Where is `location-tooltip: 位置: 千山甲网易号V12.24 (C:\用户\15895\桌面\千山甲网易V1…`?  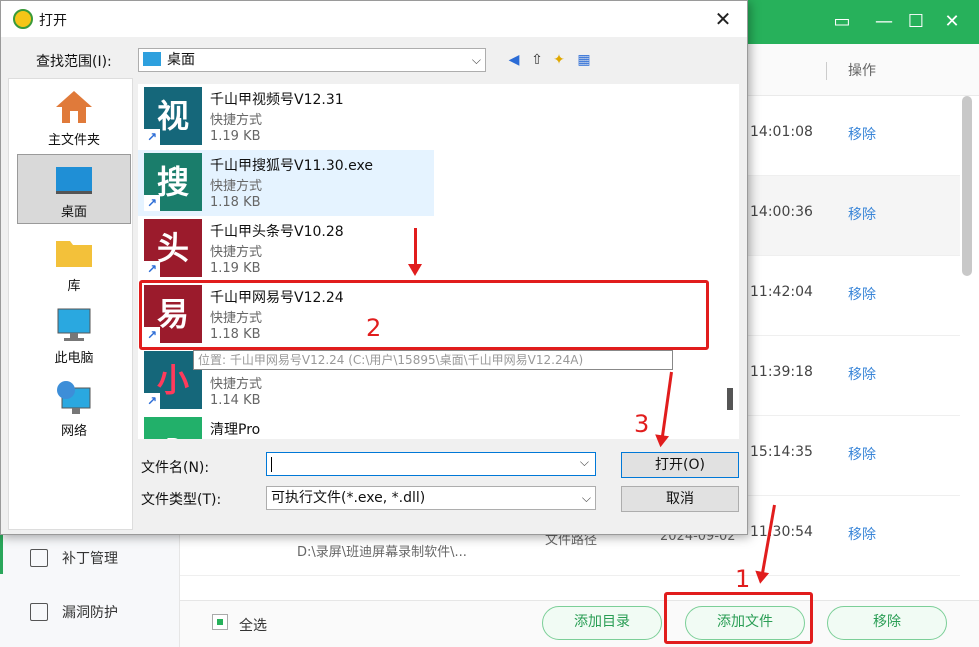
location-tooltip: 位置: 千山甲网易号V12.24 (C:\用户\15895\桌面\千山甲网易V1… is located at coordinates (433, 360).